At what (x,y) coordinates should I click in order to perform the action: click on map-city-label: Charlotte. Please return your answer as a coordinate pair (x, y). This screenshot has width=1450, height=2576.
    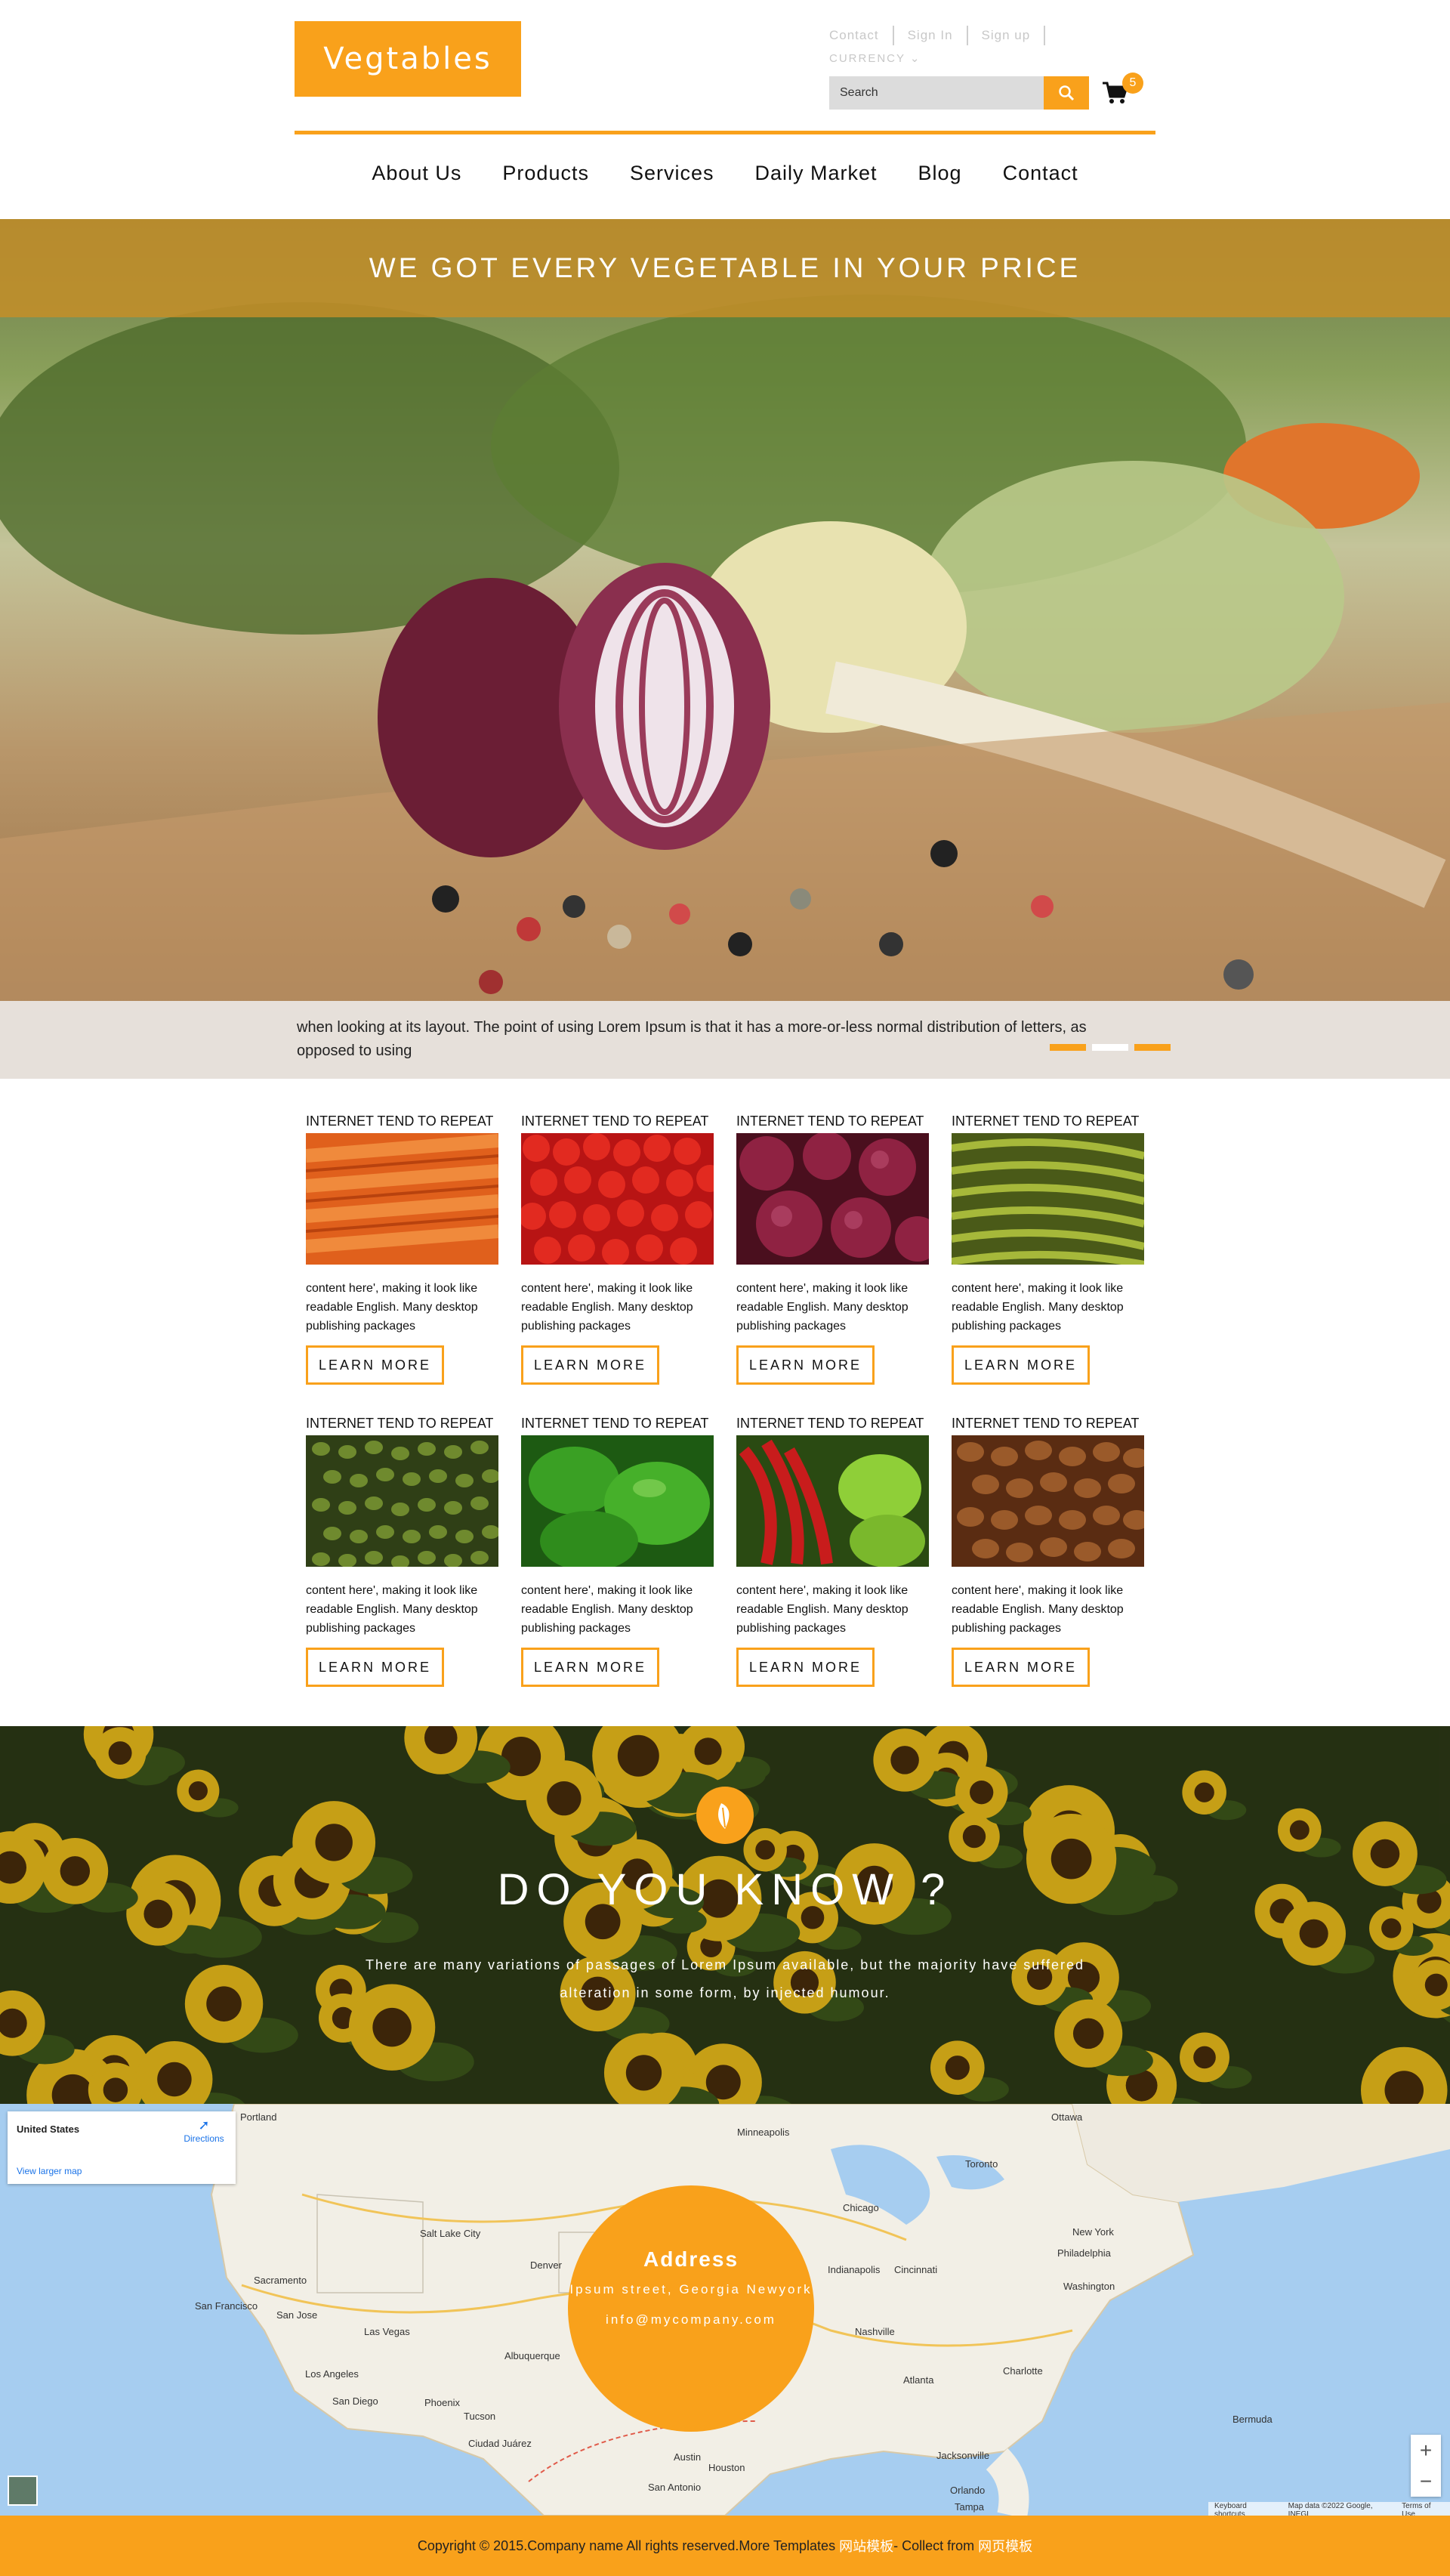
    Looking at the image, I should click on (1023, 2371).